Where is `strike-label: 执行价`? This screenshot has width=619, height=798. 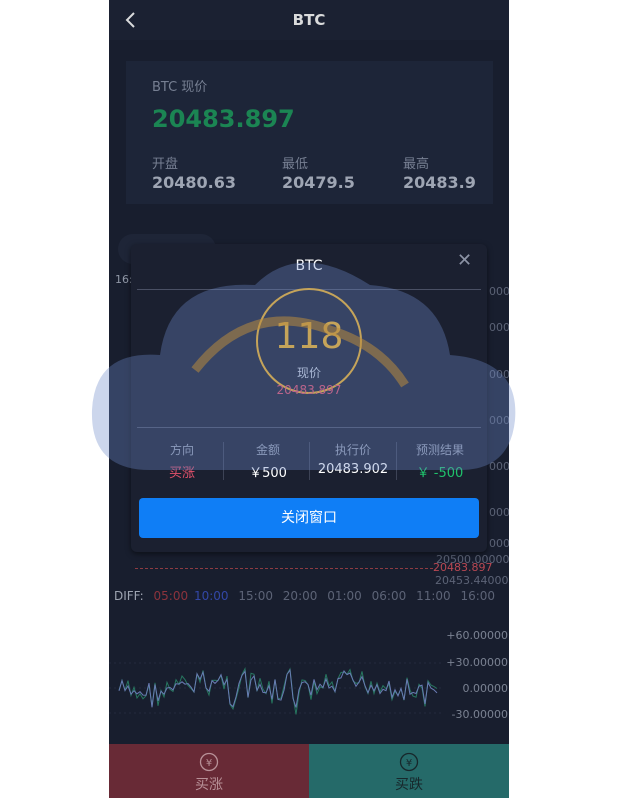
strike-label: 执行价 is located at coordinates (352, 450).